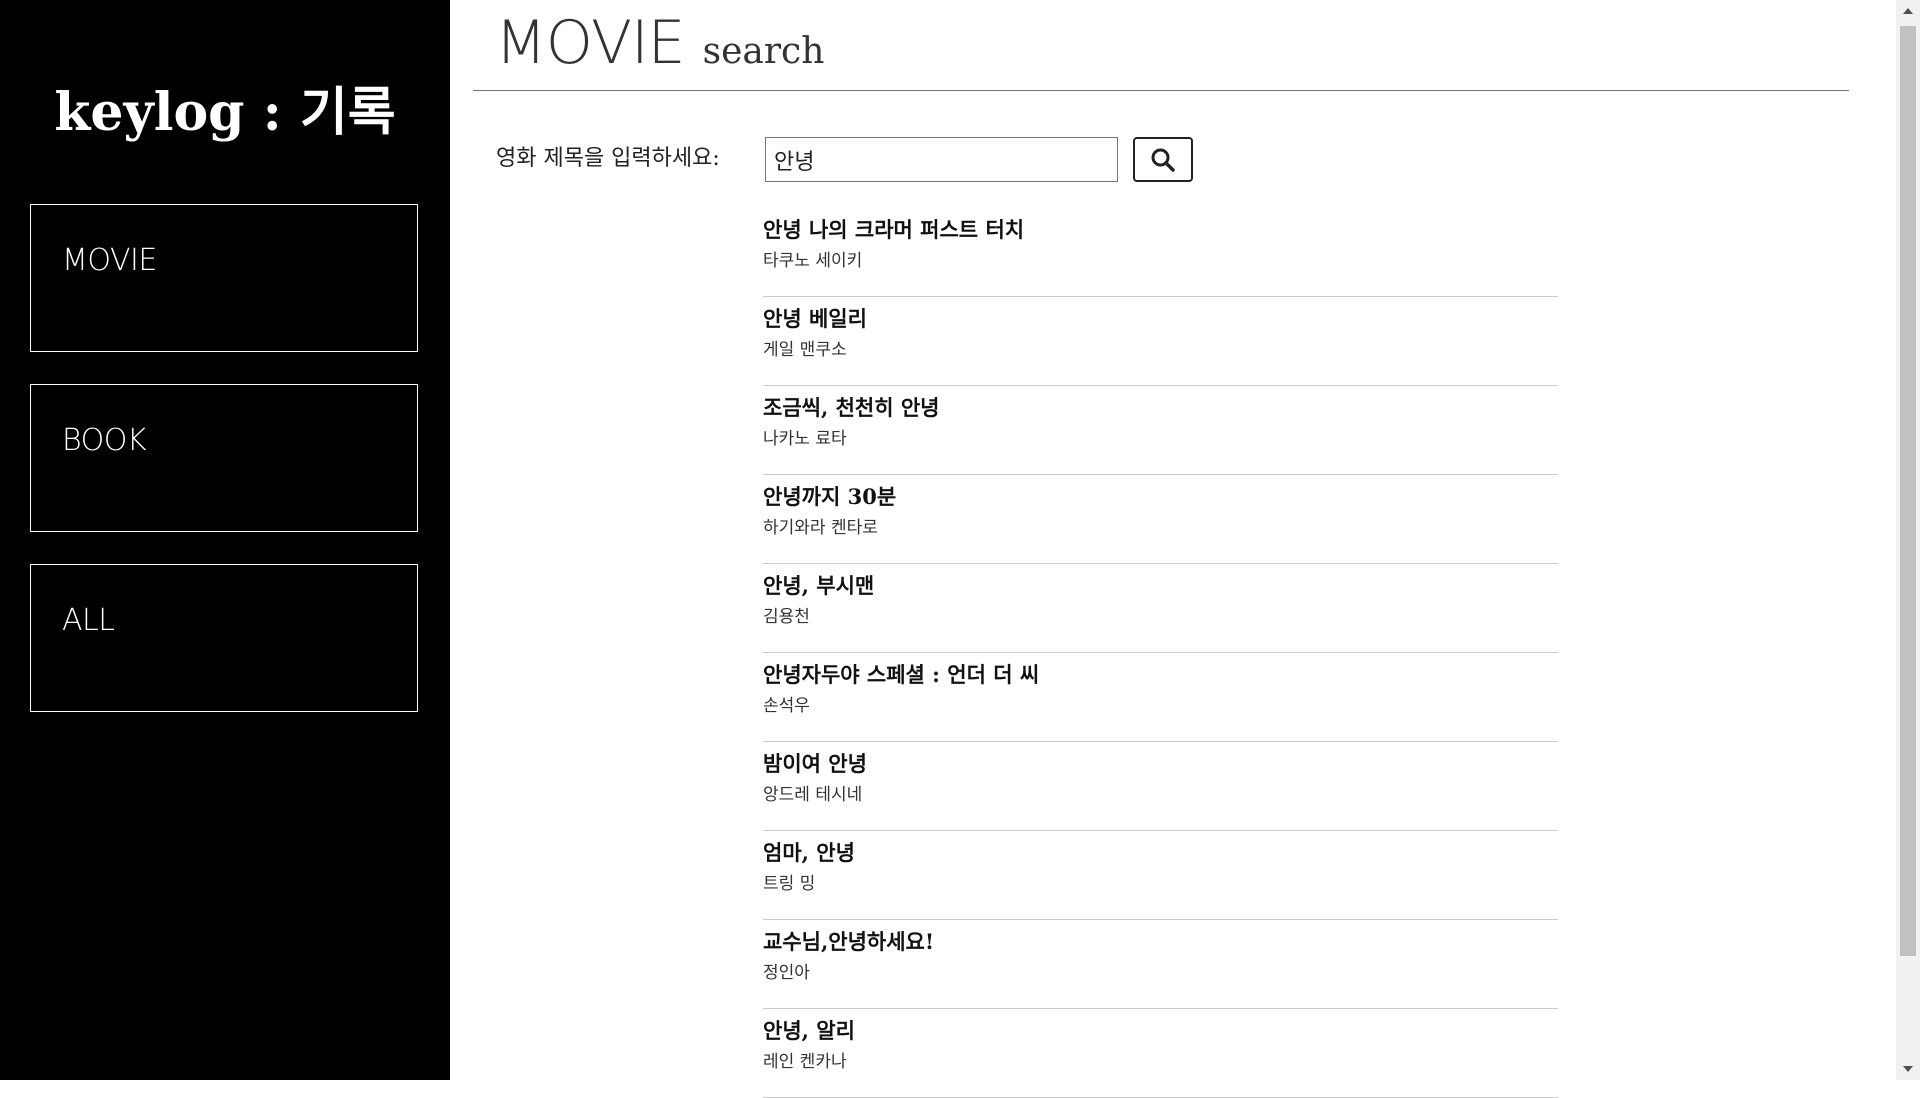 The height and width of the screenshot is (1098, 1920). I want to click on result-director: 하기와라 켄타로, so click(820, 528).